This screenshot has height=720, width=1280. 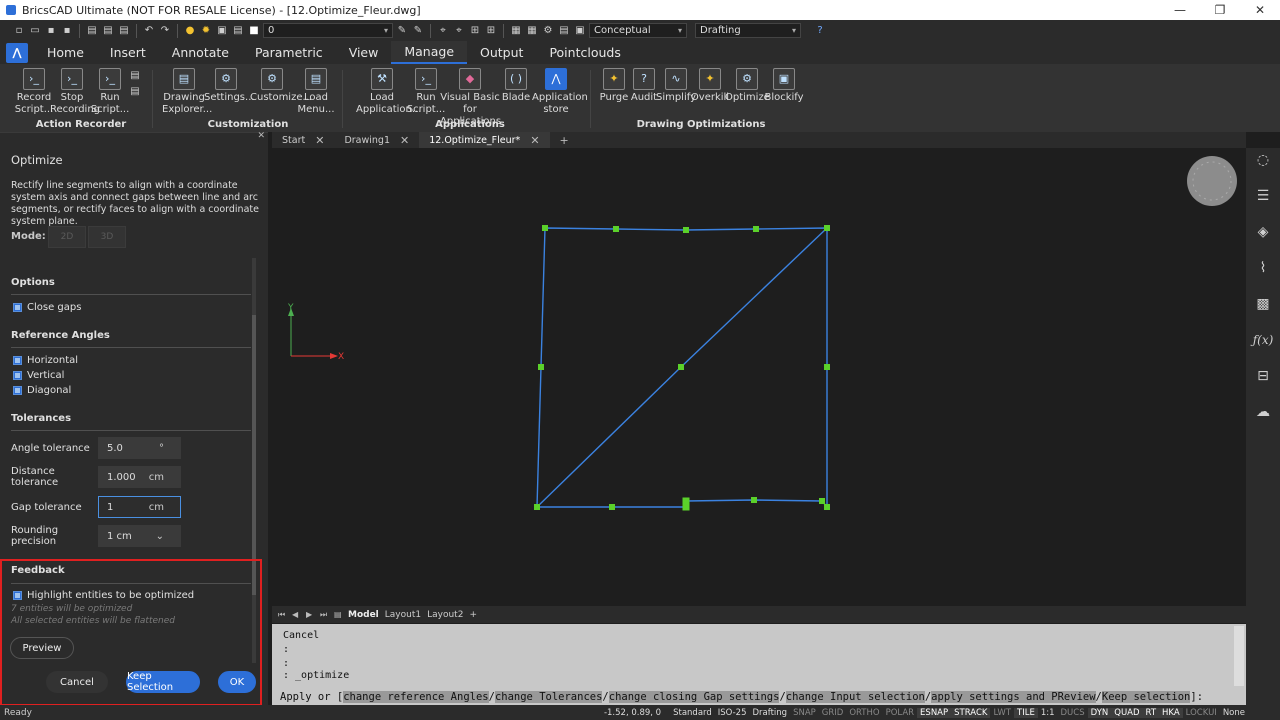 What do you see at coordinates (1212, 181) in the screenshot?
I see `view-cube-navigation` at bounding box center [1212, 181].